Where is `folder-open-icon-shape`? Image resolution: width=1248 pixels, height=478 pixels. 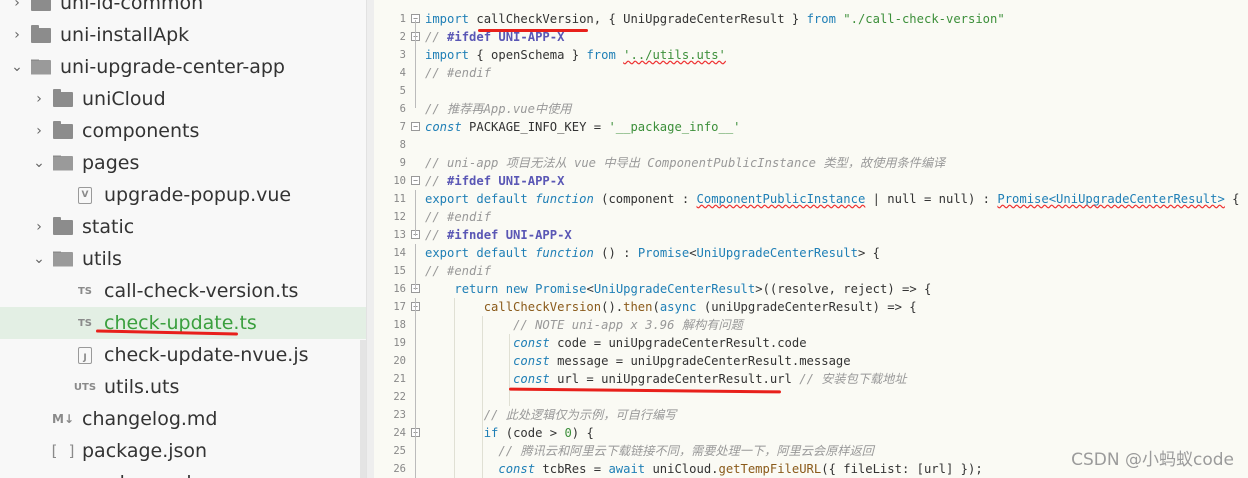
folder-open-icon-shape is located at coordinates (63, 163).